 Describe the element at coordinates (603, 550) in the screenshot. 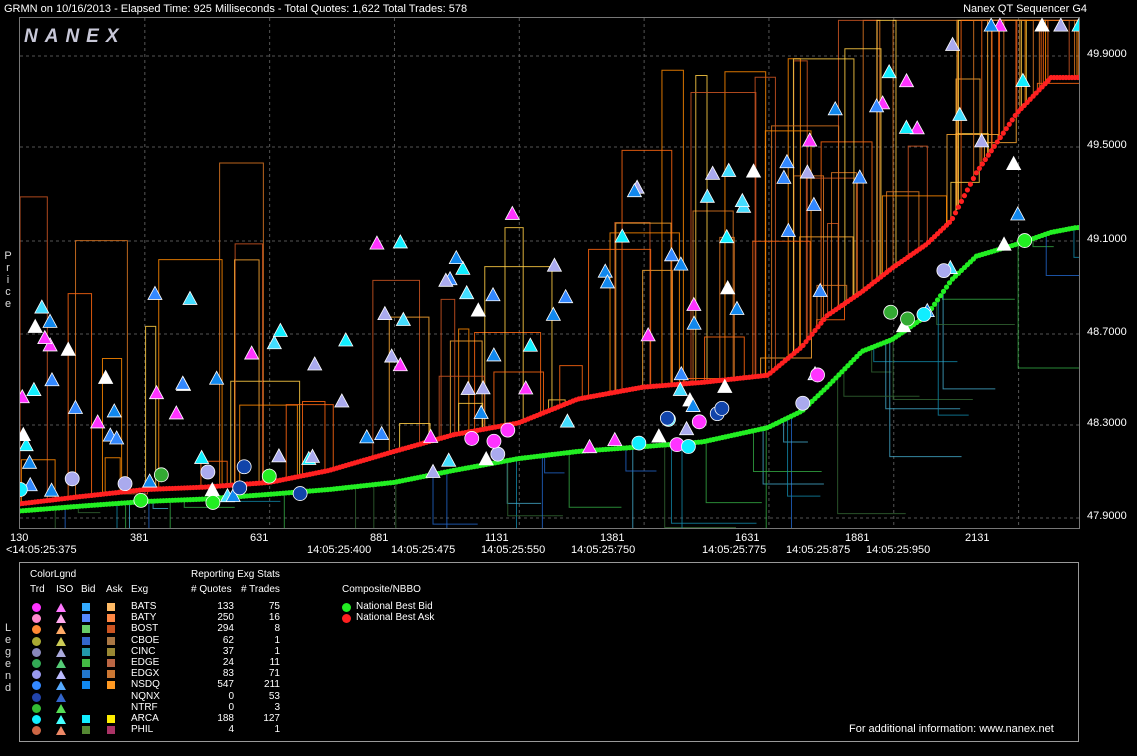

I see `time-tick-label: 14:05:25:750` at that location.